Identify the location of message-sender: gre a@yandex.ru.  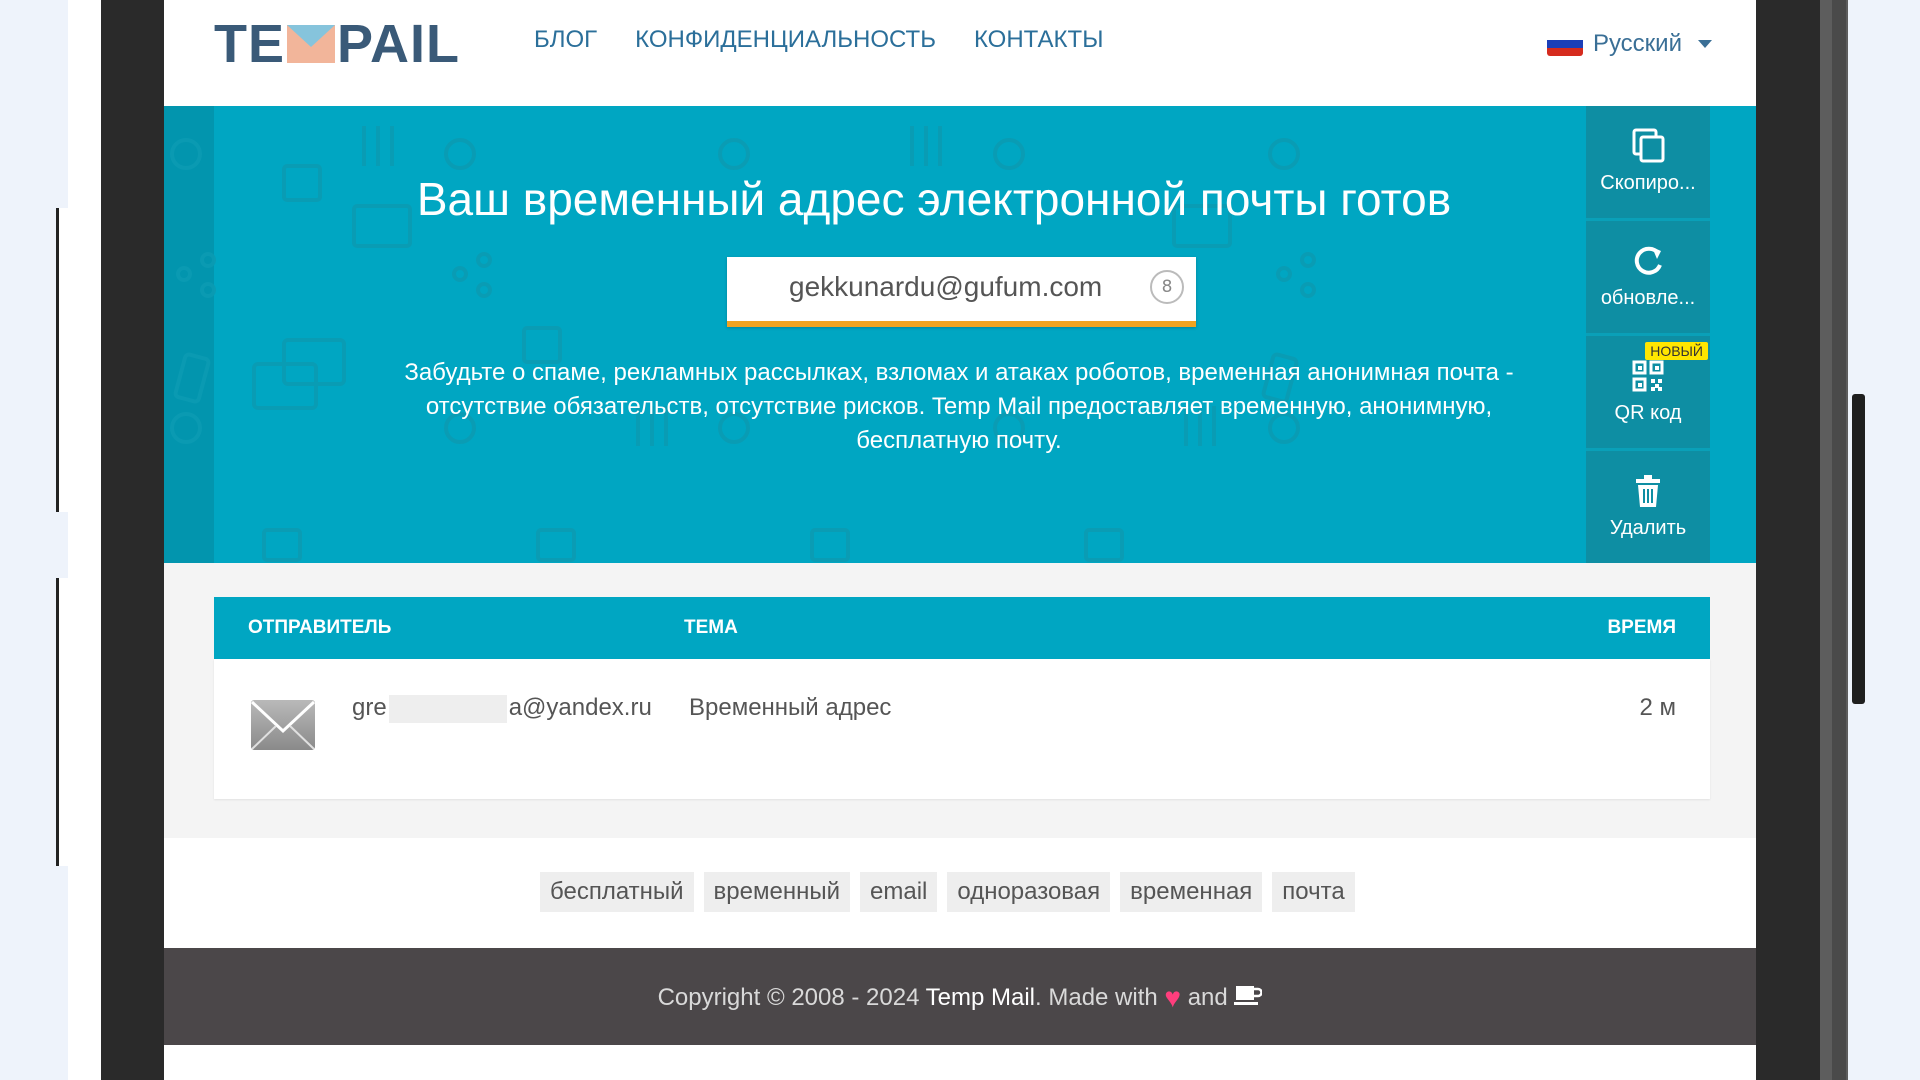
(502, 708).